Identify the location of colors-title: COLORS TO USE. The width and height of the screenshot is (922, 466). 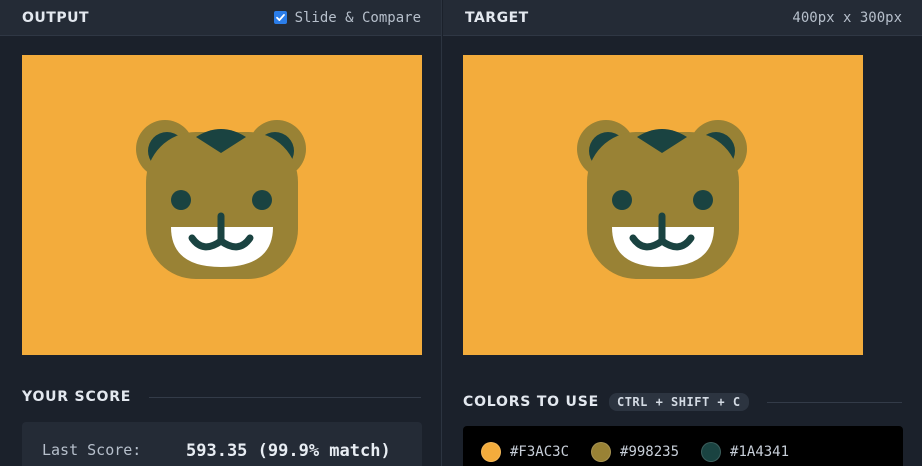
(531, 402).